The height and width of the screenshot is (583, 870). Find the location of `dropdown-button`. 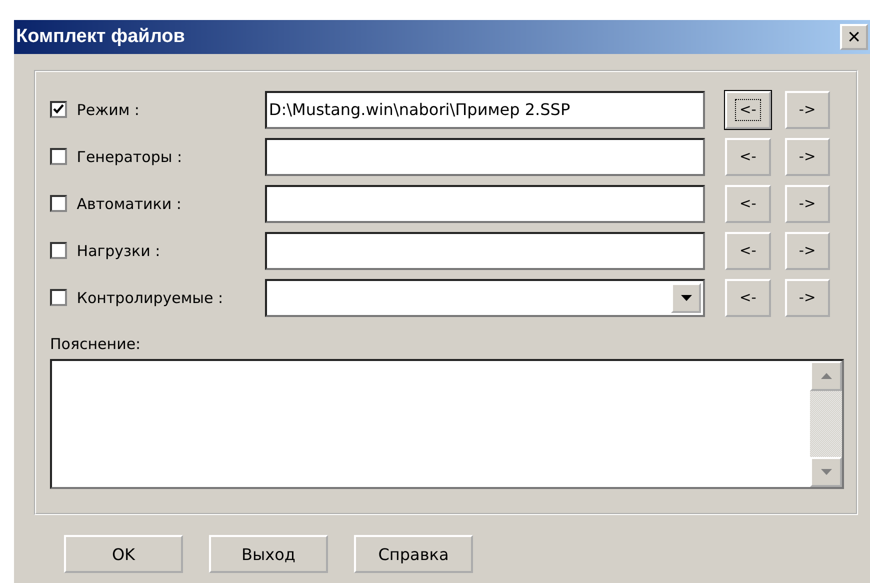

dropdown-button is located at coordinates (686, 297).